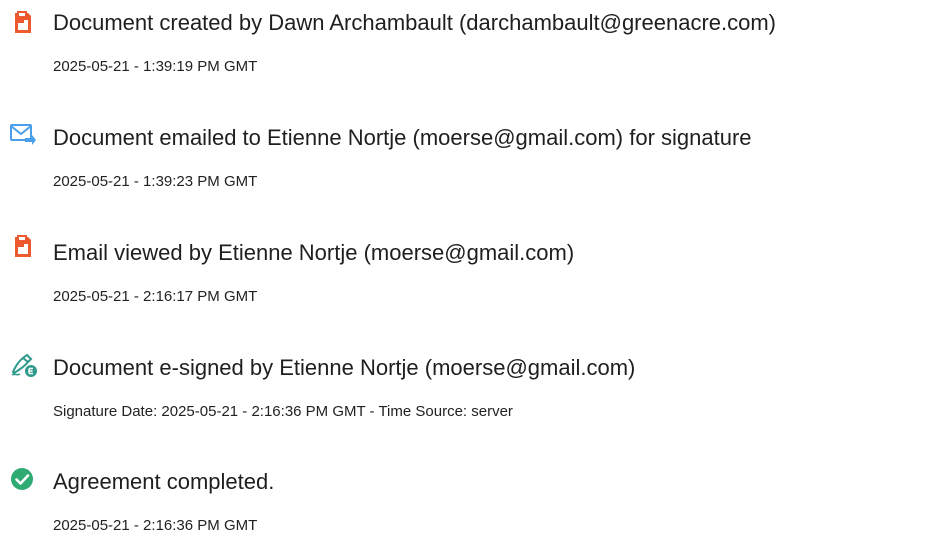  Describe the element at coordinates (164, 481) in the screenshot. I see `event-title: Agreement completed.` at that location.